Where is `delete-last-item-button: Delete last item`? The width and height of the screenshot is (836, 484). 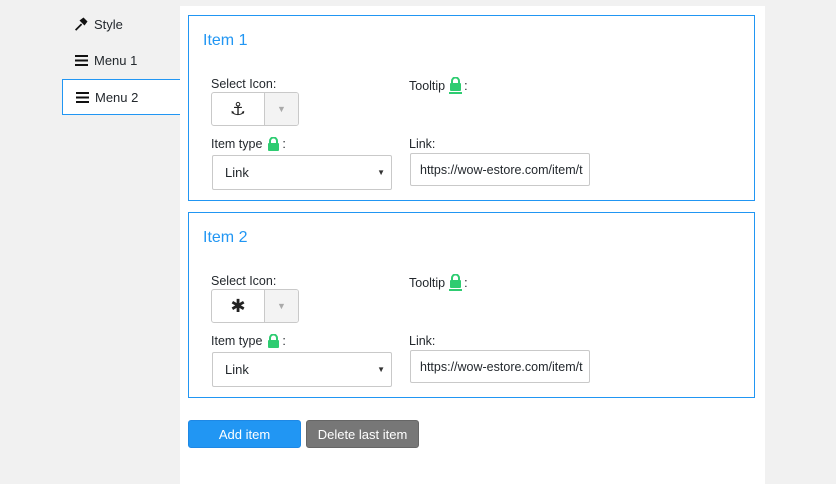 delete-last-item-button: Delete last item is located at coordinates (362, 434).